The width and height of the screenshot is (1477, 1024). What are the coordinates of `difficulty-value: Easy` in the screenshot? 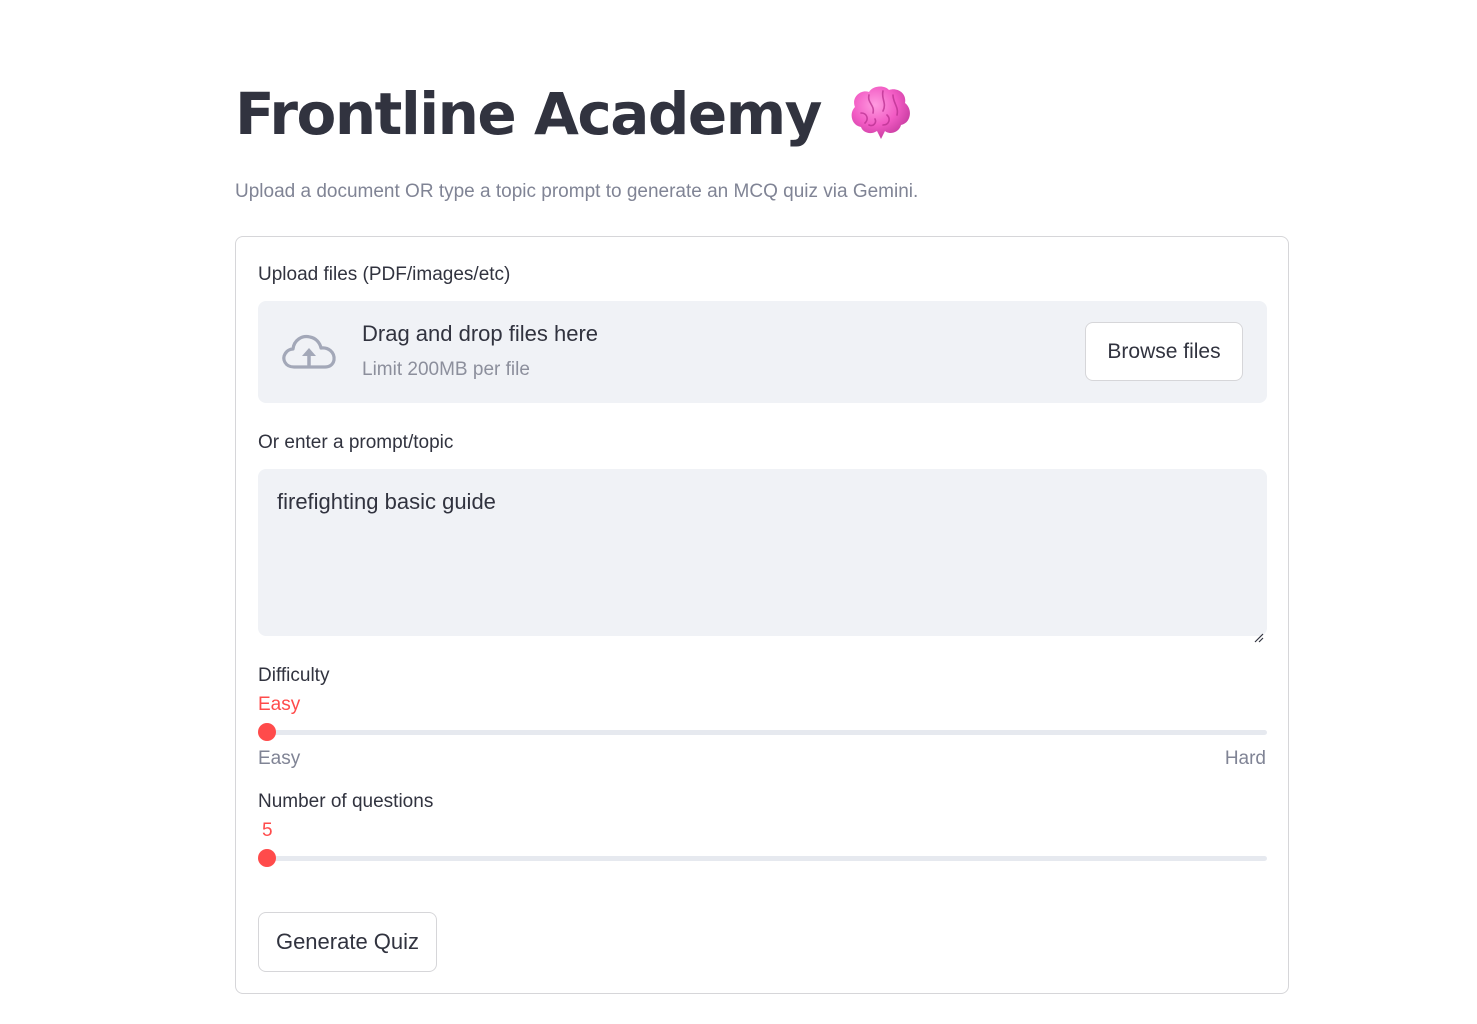 It's located at (279, 704).